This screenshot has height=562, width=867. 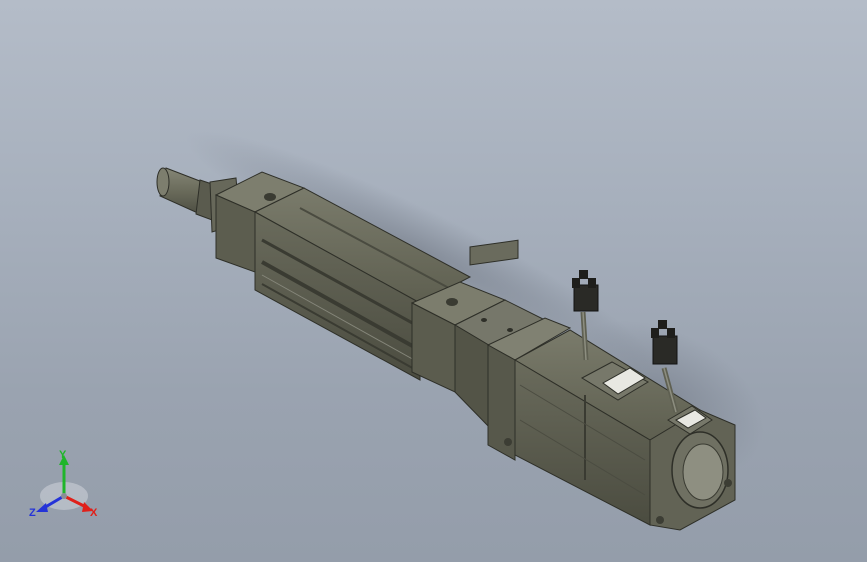 What do you see at coordinates (64, 496) in the screenshot?
I see `triad-origin` at bounding box center [64, 496].